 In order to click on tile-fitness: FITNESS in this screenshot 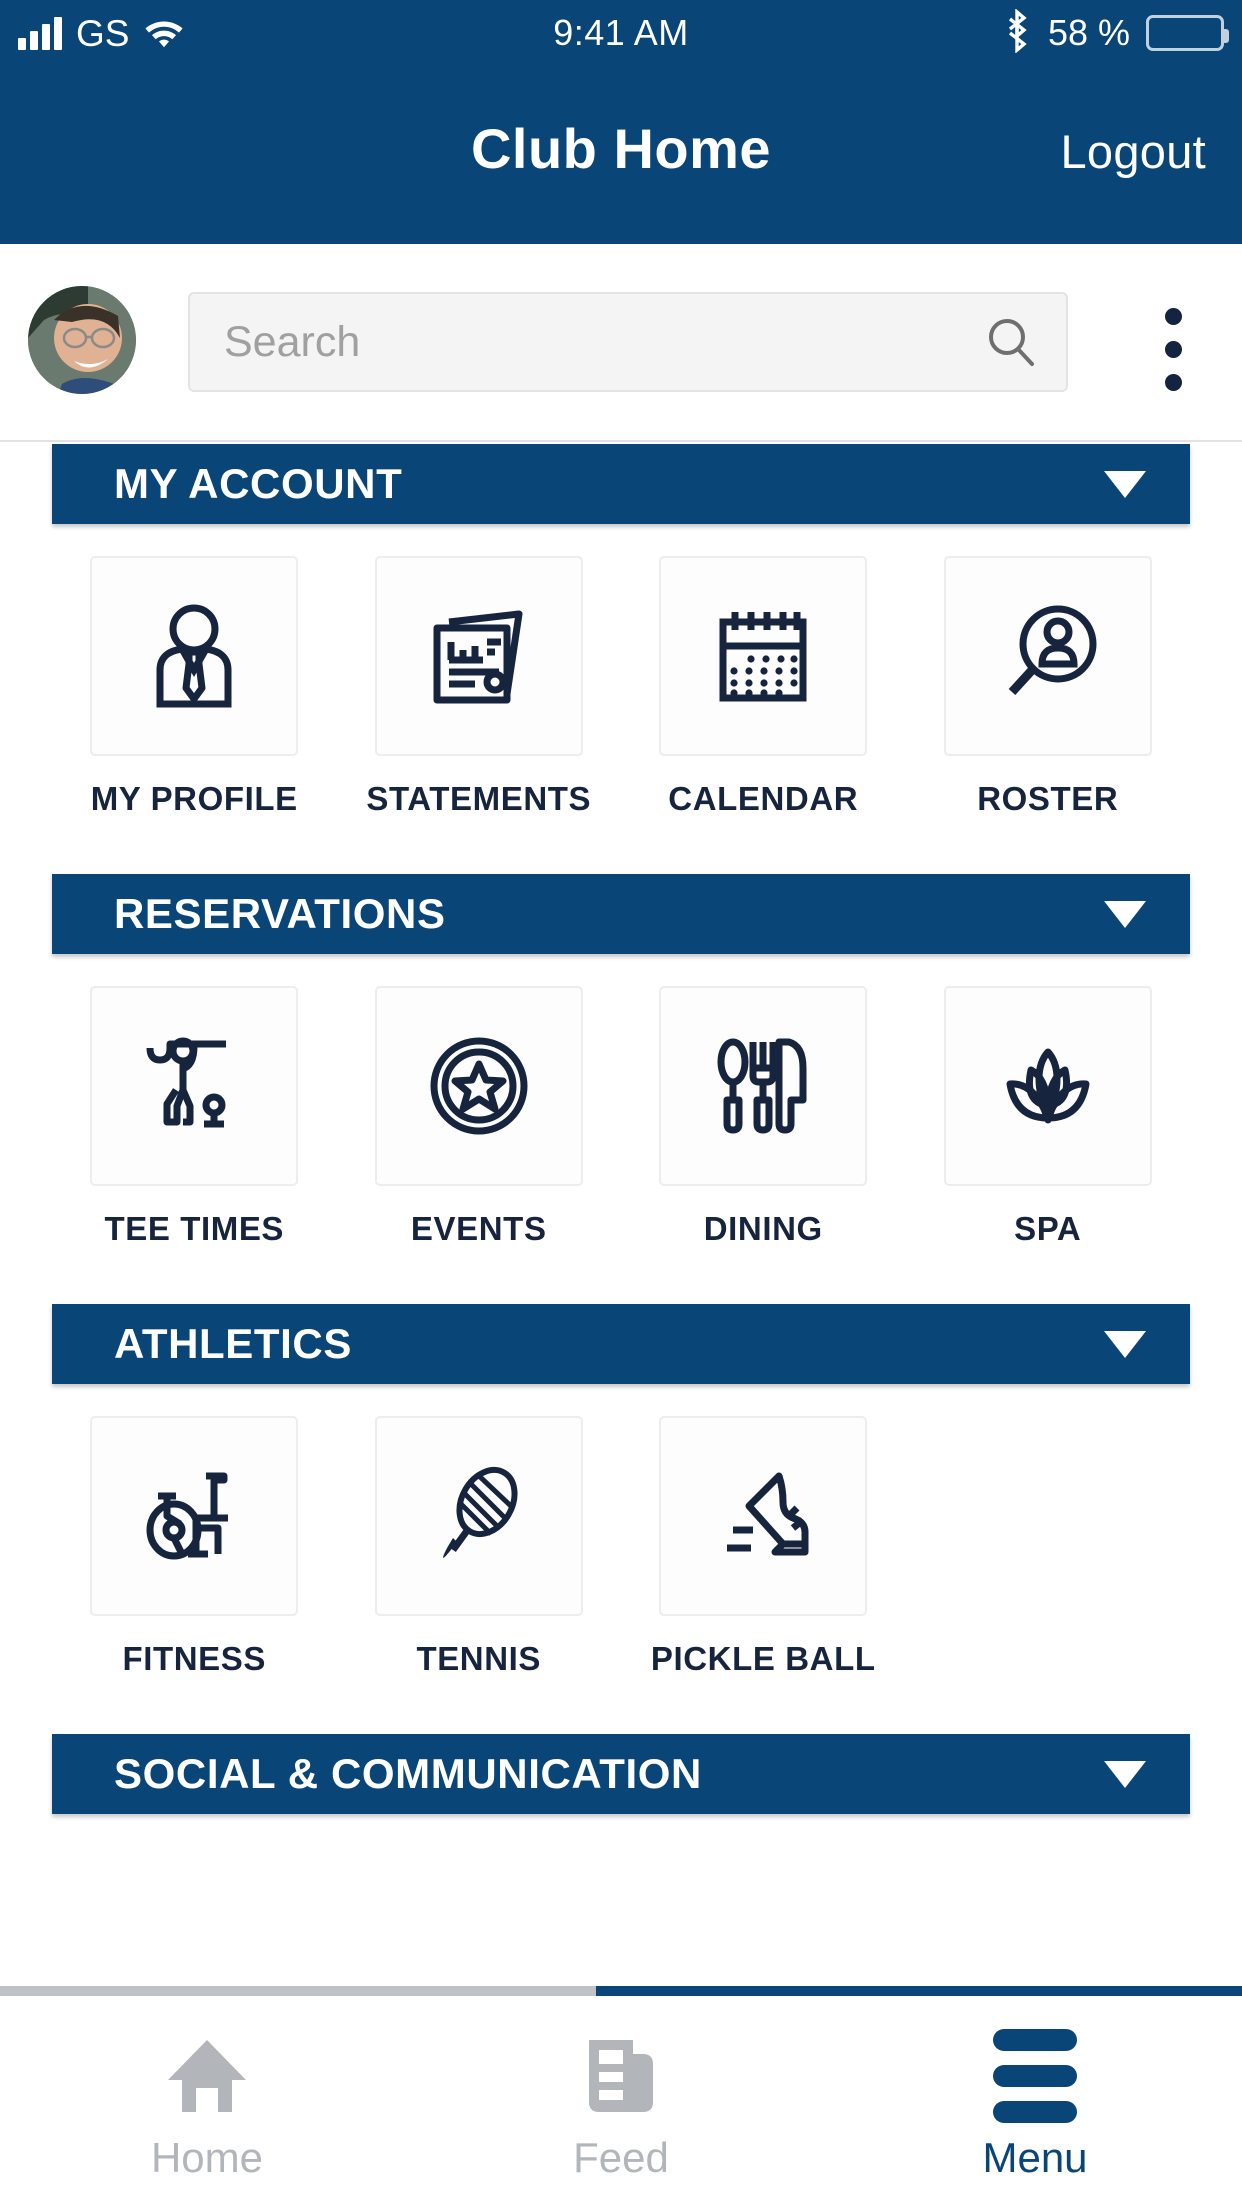, I will do `click(194, 1547)`.